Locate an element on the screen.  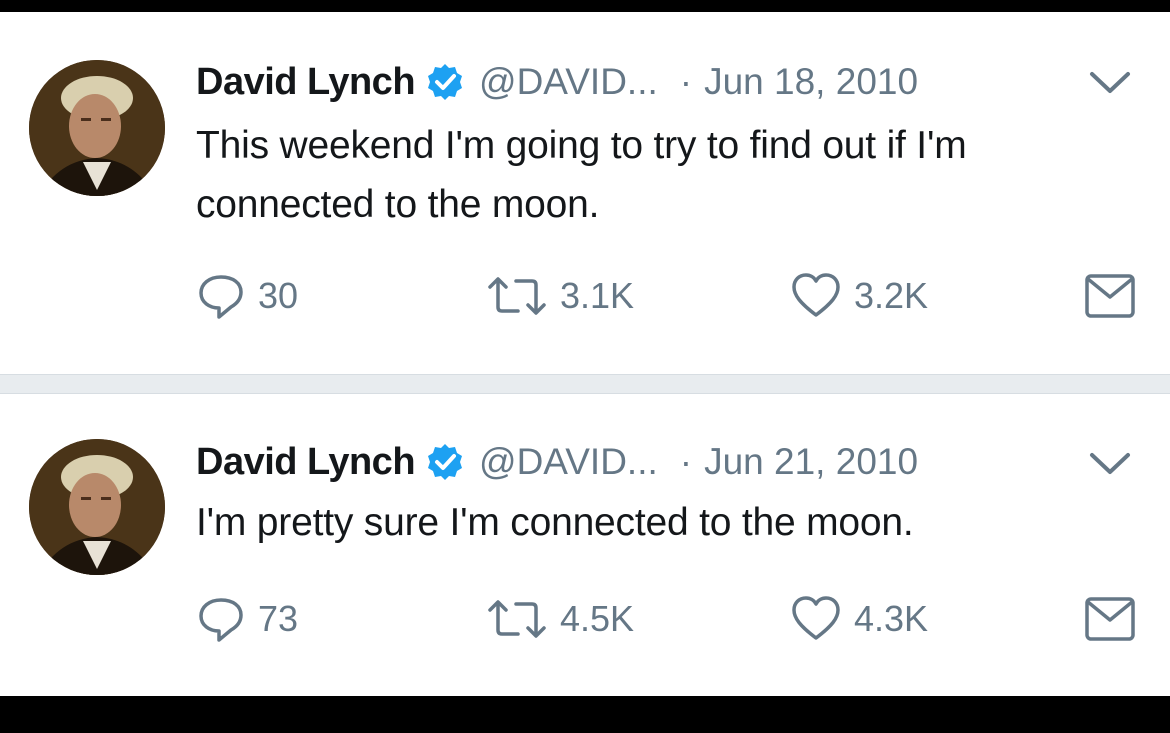
tweet-header: David Lynch @DAVID... · Jun 18, 2010 is located at coordinates (557, 82).